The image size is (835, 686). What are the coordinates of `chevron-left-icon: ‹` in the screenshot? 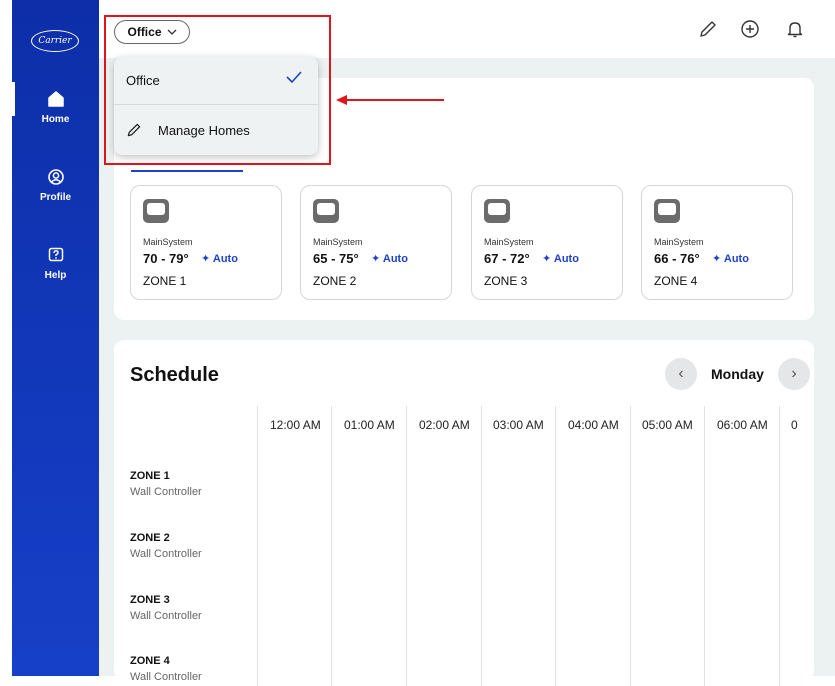 It's located at (681, 373).